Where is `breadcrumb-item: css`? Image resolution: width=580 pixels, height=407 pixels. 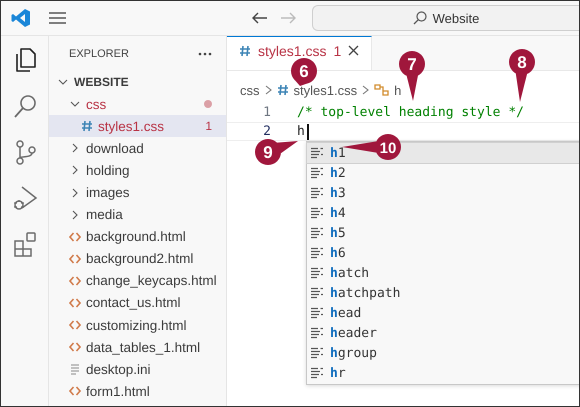 breadcrumb-item: css is located at coordinates (250, 90).